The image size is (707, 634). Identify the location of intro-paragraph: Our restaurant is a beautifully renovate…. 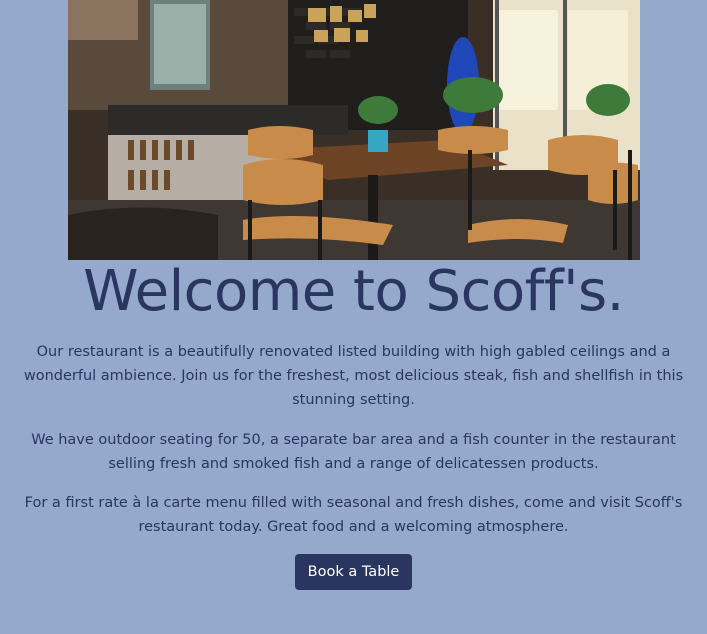
(353, 376).